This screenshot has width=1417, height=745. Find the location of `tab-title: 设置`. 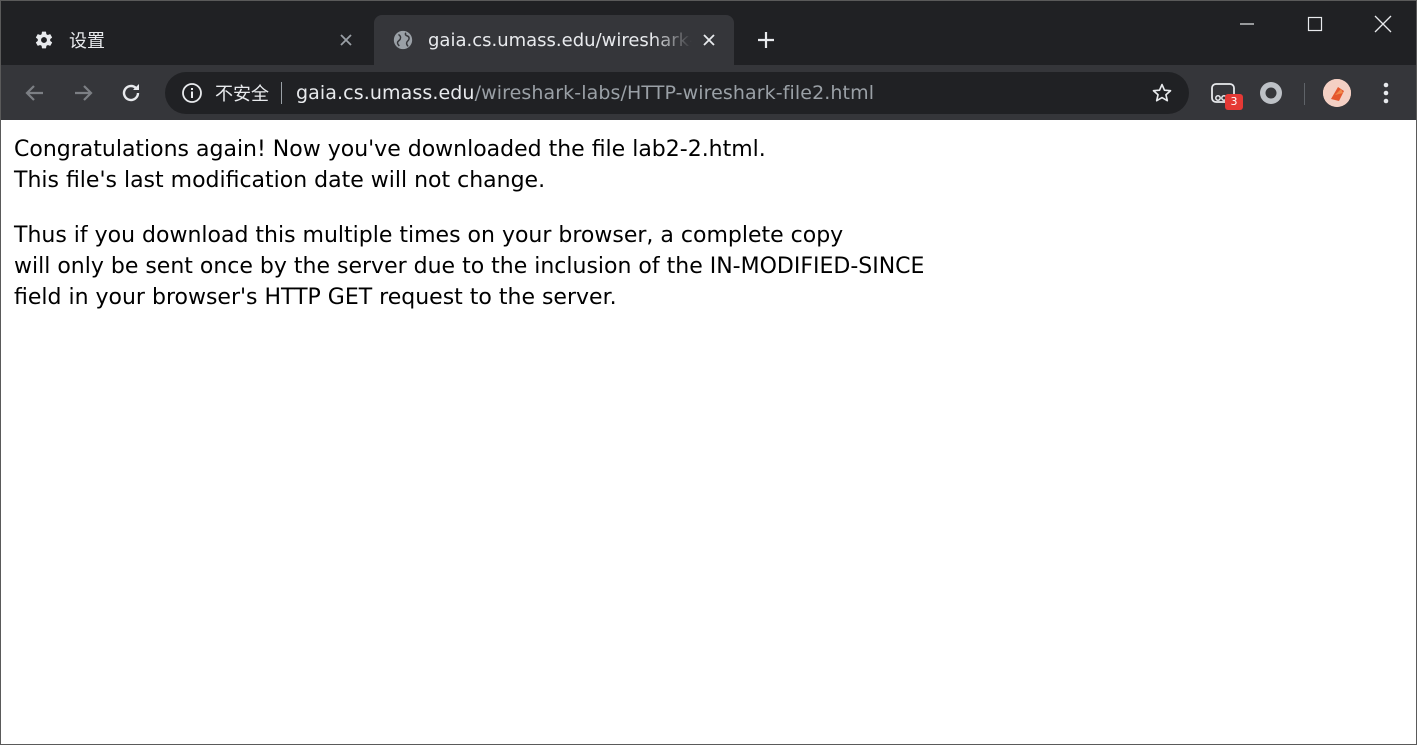

tab-title: 设置 is located at coordinates (87, 41).